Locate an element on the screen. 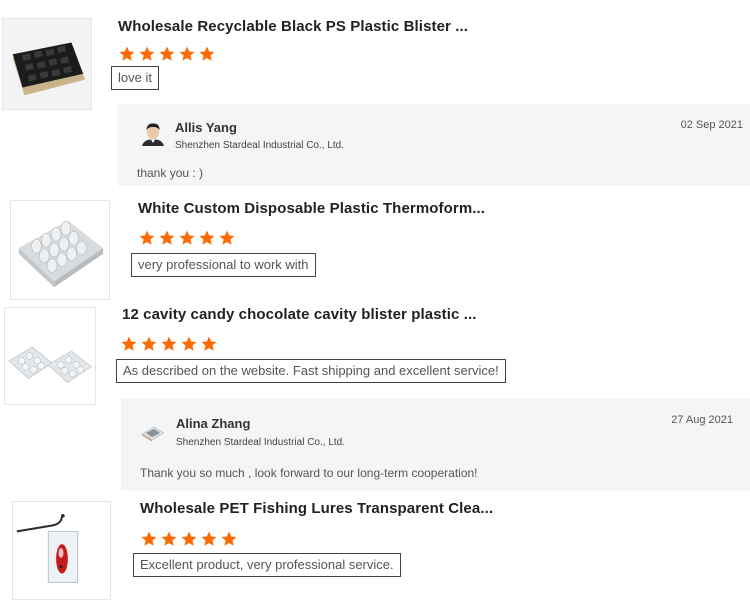  fishing-lure-package-image is located at coordinates (61, 550).